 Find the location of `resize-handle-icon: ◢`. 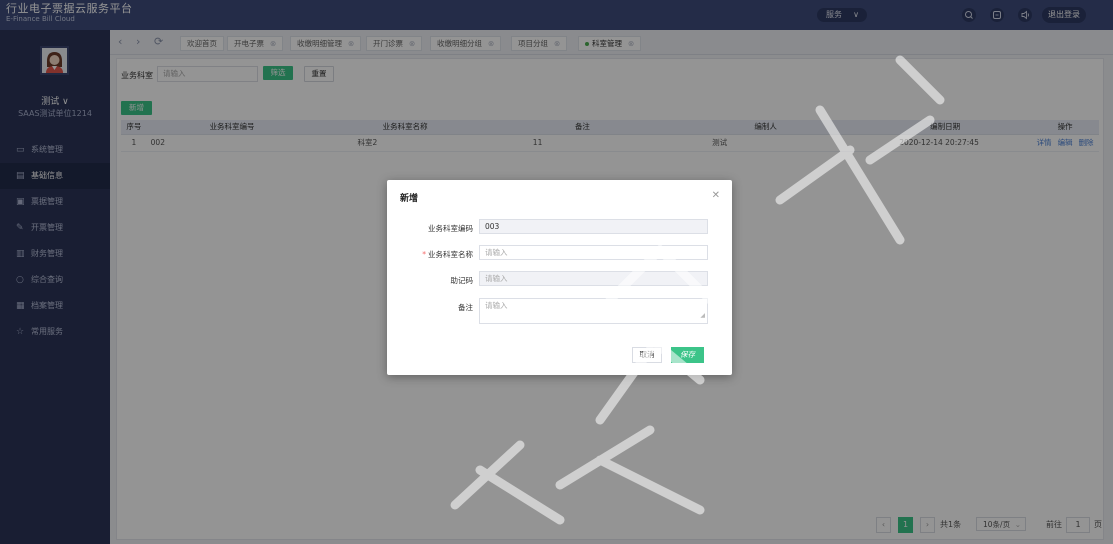

resize-handle-icon: ◢ is located at coordinates (702, 315).